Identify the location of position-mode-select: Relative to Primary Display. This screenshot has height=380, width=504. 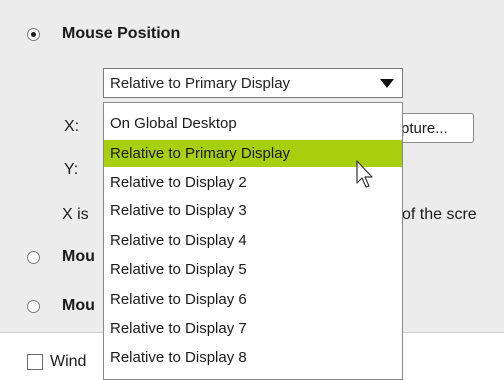
(253, 83).